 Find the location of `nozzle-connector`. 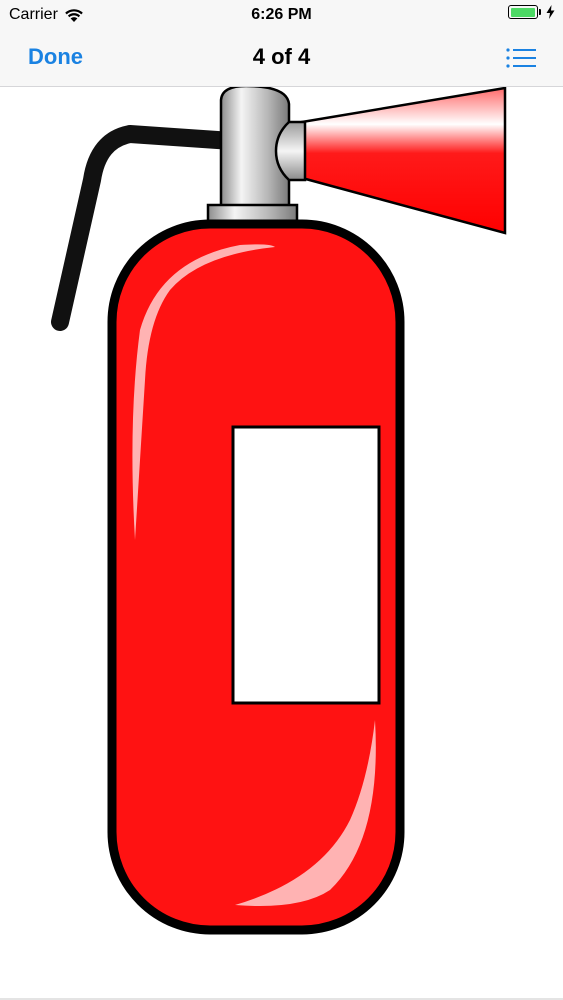

nozzle-connector is located at coordinates (290, 151).